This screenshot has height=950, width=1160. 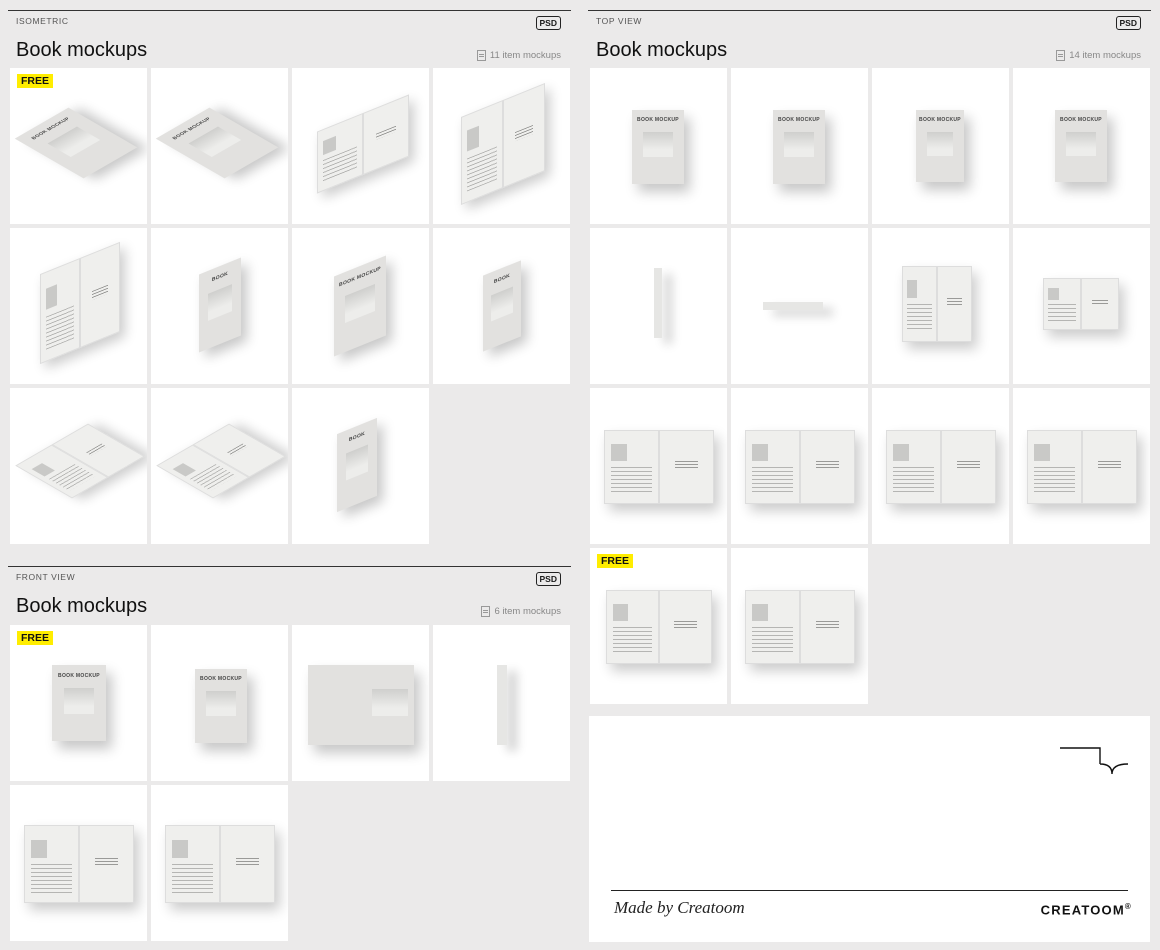 I want to click on item-count: 6 item mockups, so click(x=521, y=611).